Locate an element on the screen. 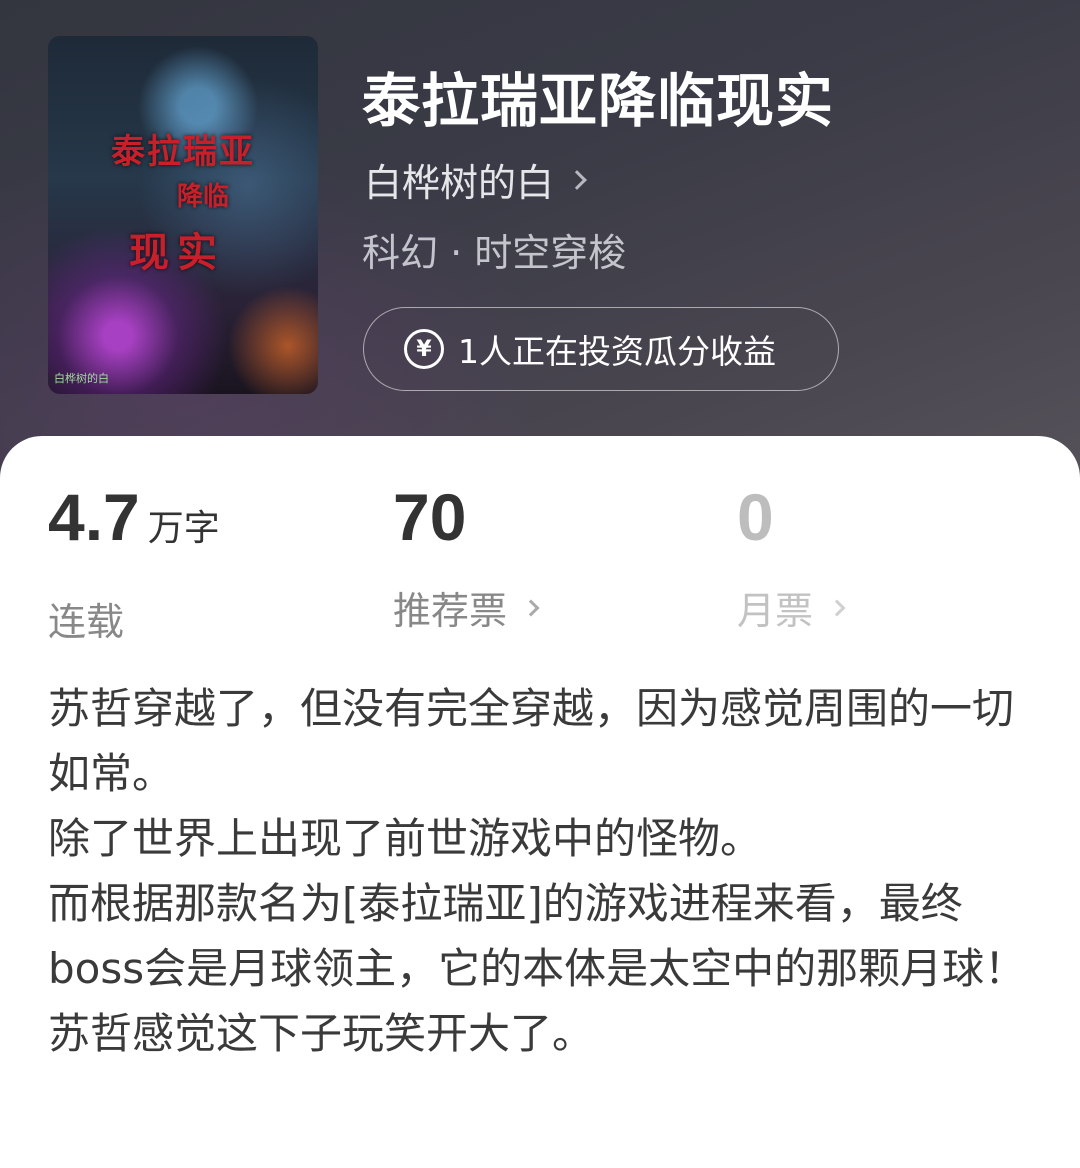 This screenshot has width=1080, height=1168. recommend-votes-value: 70 is located at coordinates (430, 517).